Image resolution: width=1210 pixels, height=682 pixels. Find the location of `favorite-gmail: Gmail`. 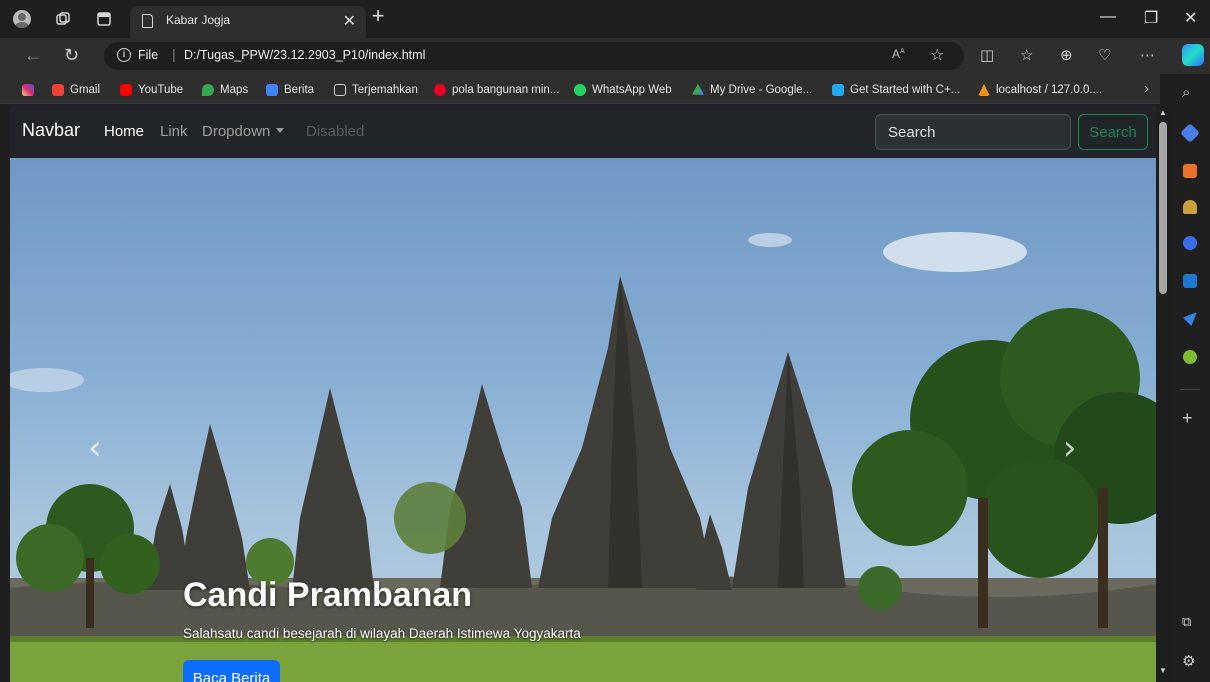

favorite-gmail: Gmail is located at coordinates (76, 90).